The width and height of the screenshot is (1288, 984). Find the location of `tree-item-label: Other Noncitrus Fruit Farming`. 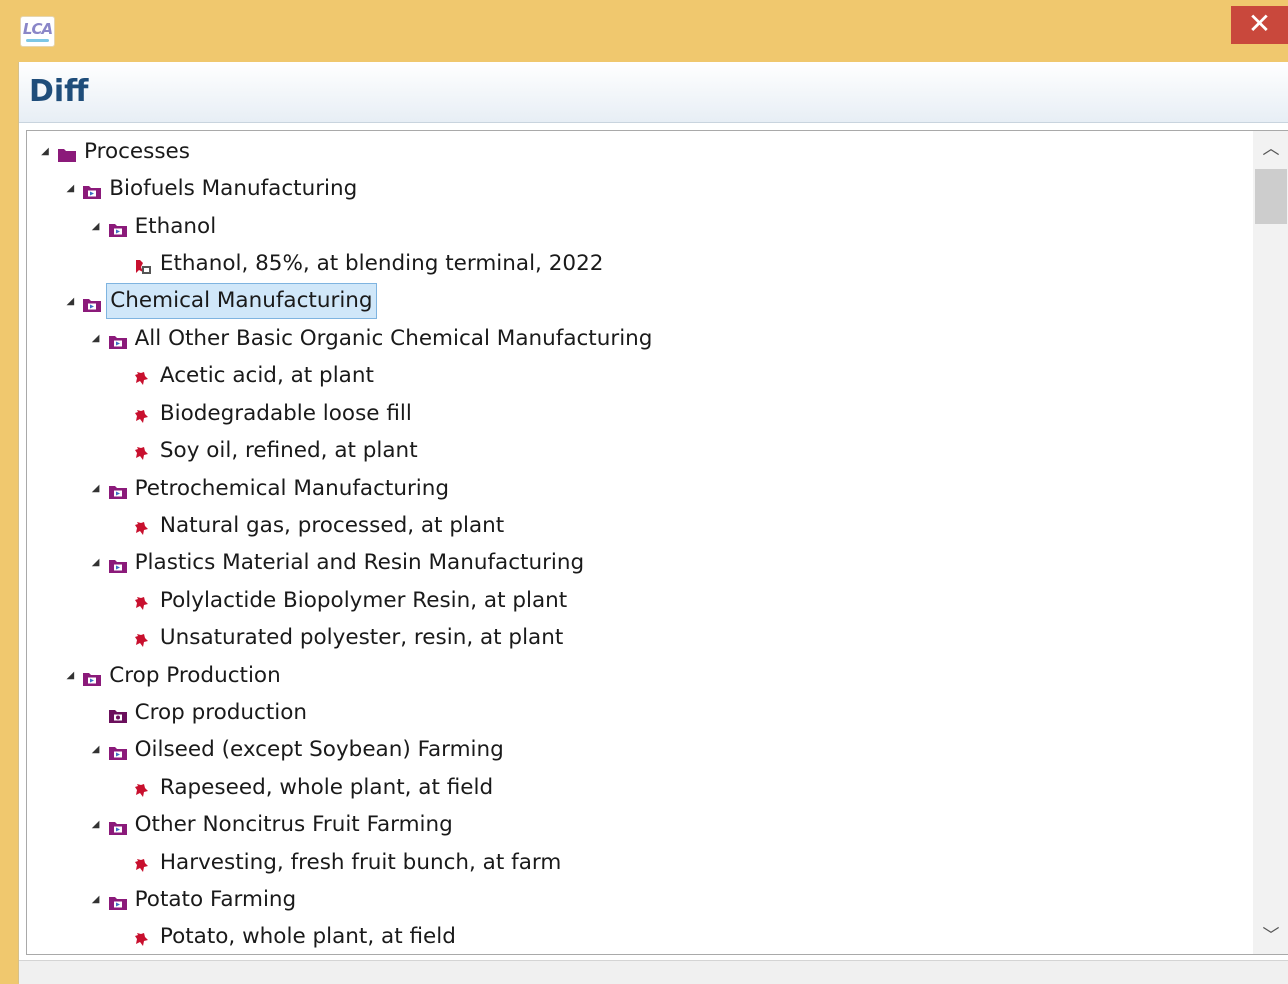

tree-item-label: Other Noncitrus Fruit Farming is located at coordinates (294, 825).